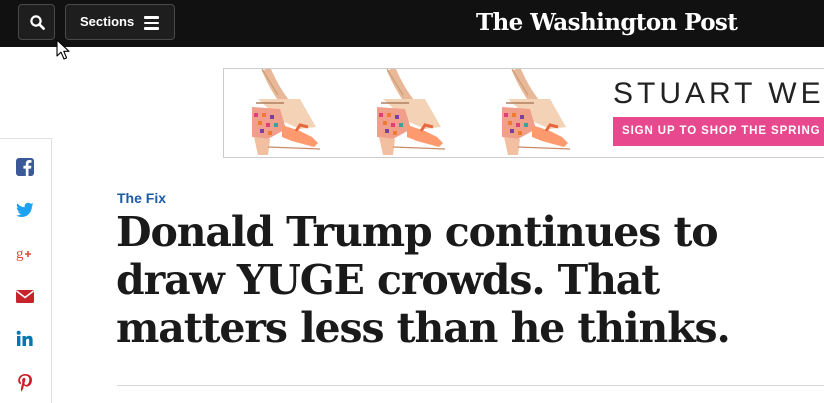 This screenshot has height=403, width=824. I want to click on search-button, so click(36, 22).